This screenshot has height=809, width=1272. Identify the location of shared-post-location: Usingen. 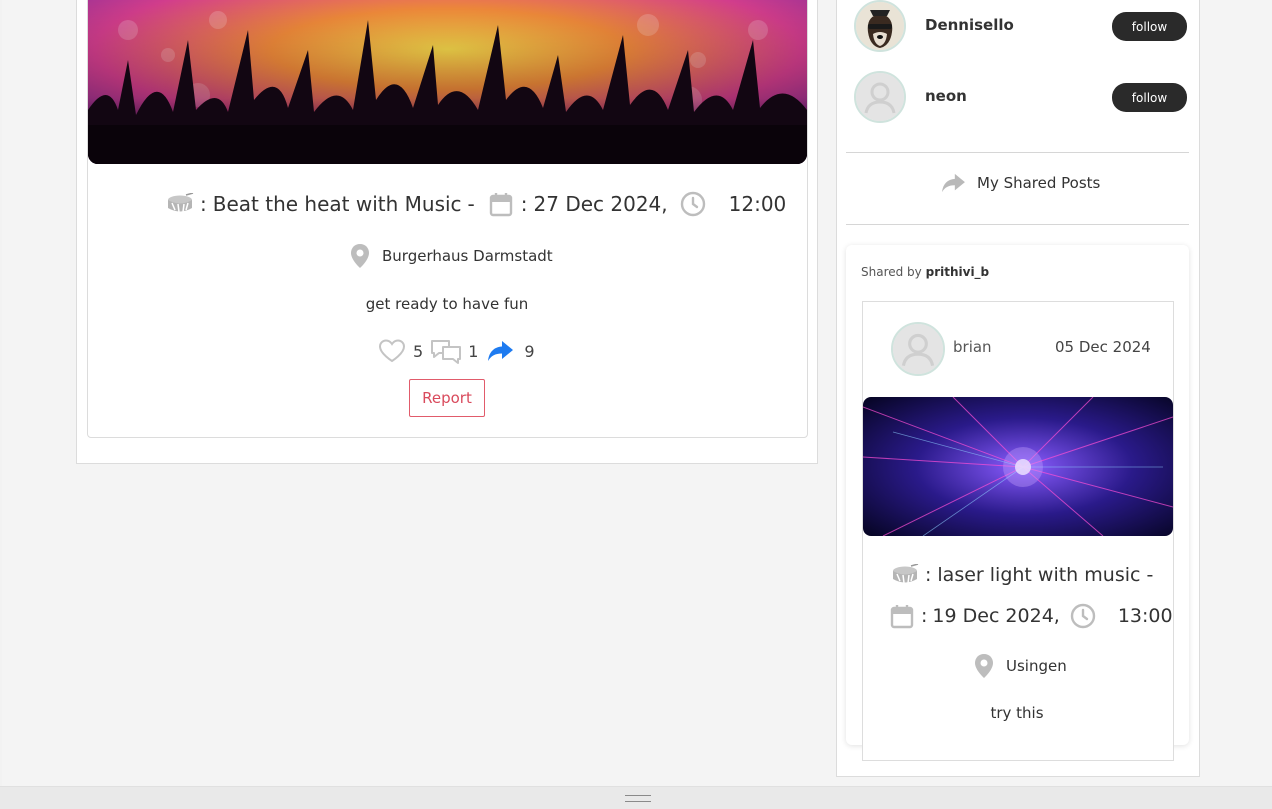
(1036, 666).